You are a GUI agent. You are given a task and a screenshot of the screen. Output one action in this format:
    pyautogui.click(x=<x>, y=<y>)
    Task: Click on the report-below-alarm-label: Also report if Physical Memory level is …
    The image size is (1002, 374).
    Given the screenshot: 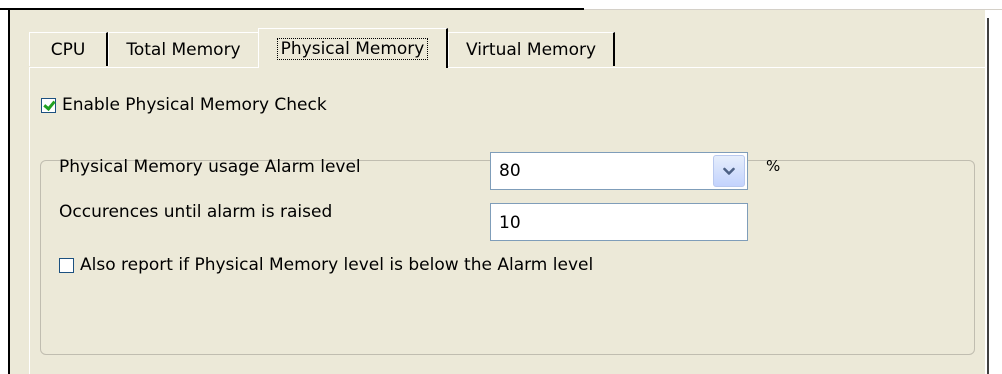 What is the action you would take?
    pyautogui.click(x=337, y=265)
    